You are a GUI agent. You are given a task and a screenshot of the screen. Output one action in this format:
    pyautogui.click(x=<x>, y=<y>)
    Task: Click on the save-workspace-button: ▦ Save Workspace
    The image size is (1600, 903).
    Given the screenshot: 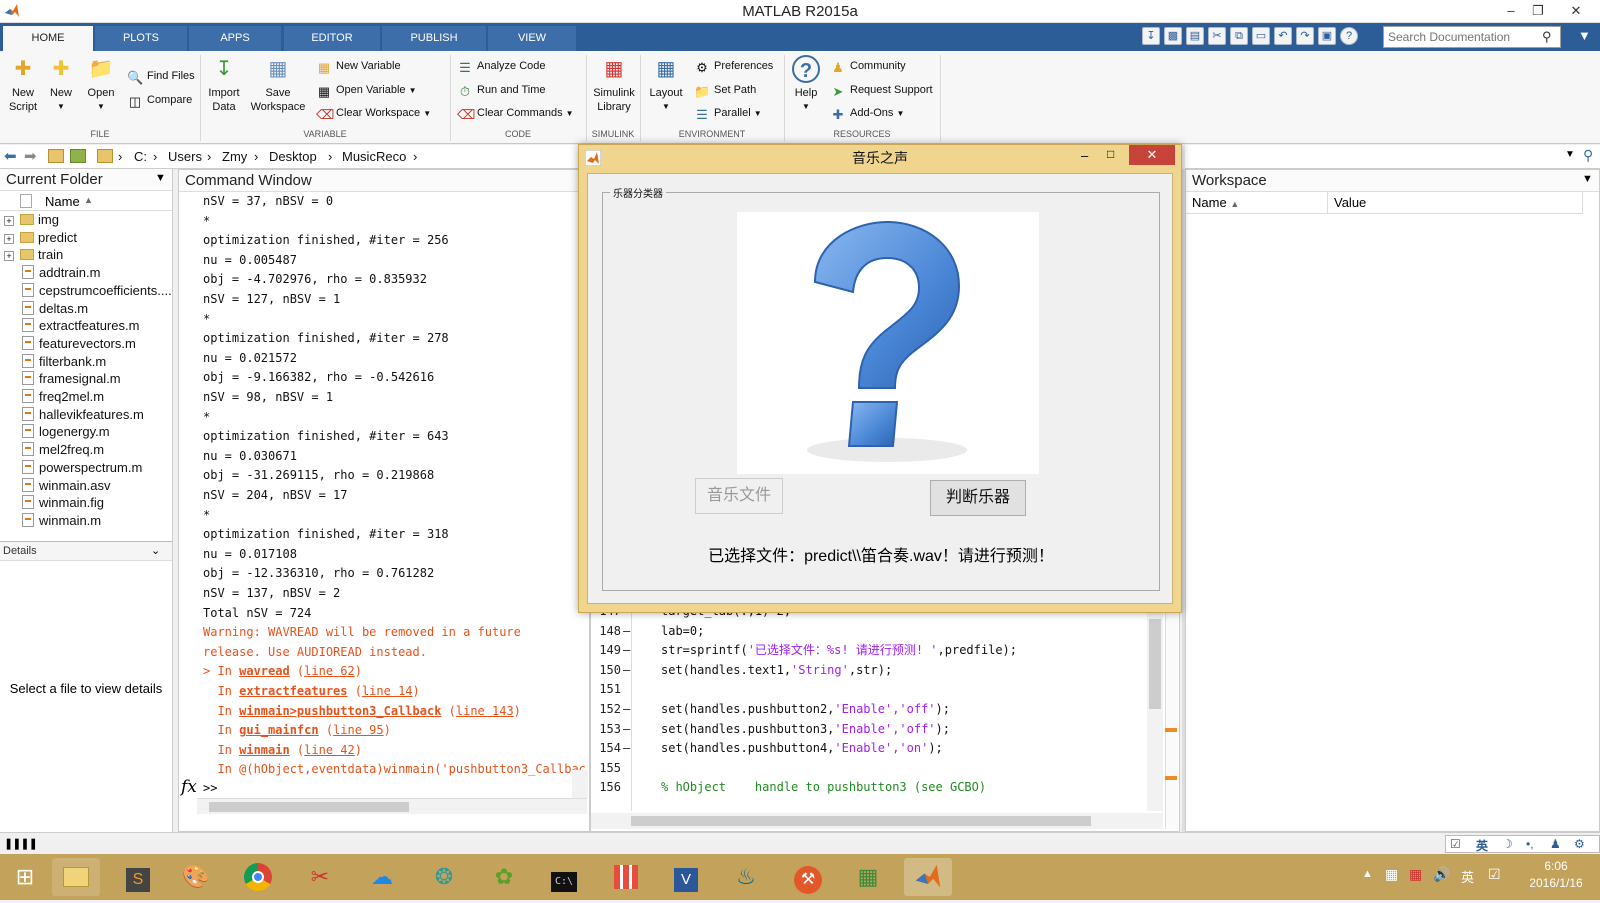 What is the action you would take?
    pyautogui.click(x=278, y=84)
    